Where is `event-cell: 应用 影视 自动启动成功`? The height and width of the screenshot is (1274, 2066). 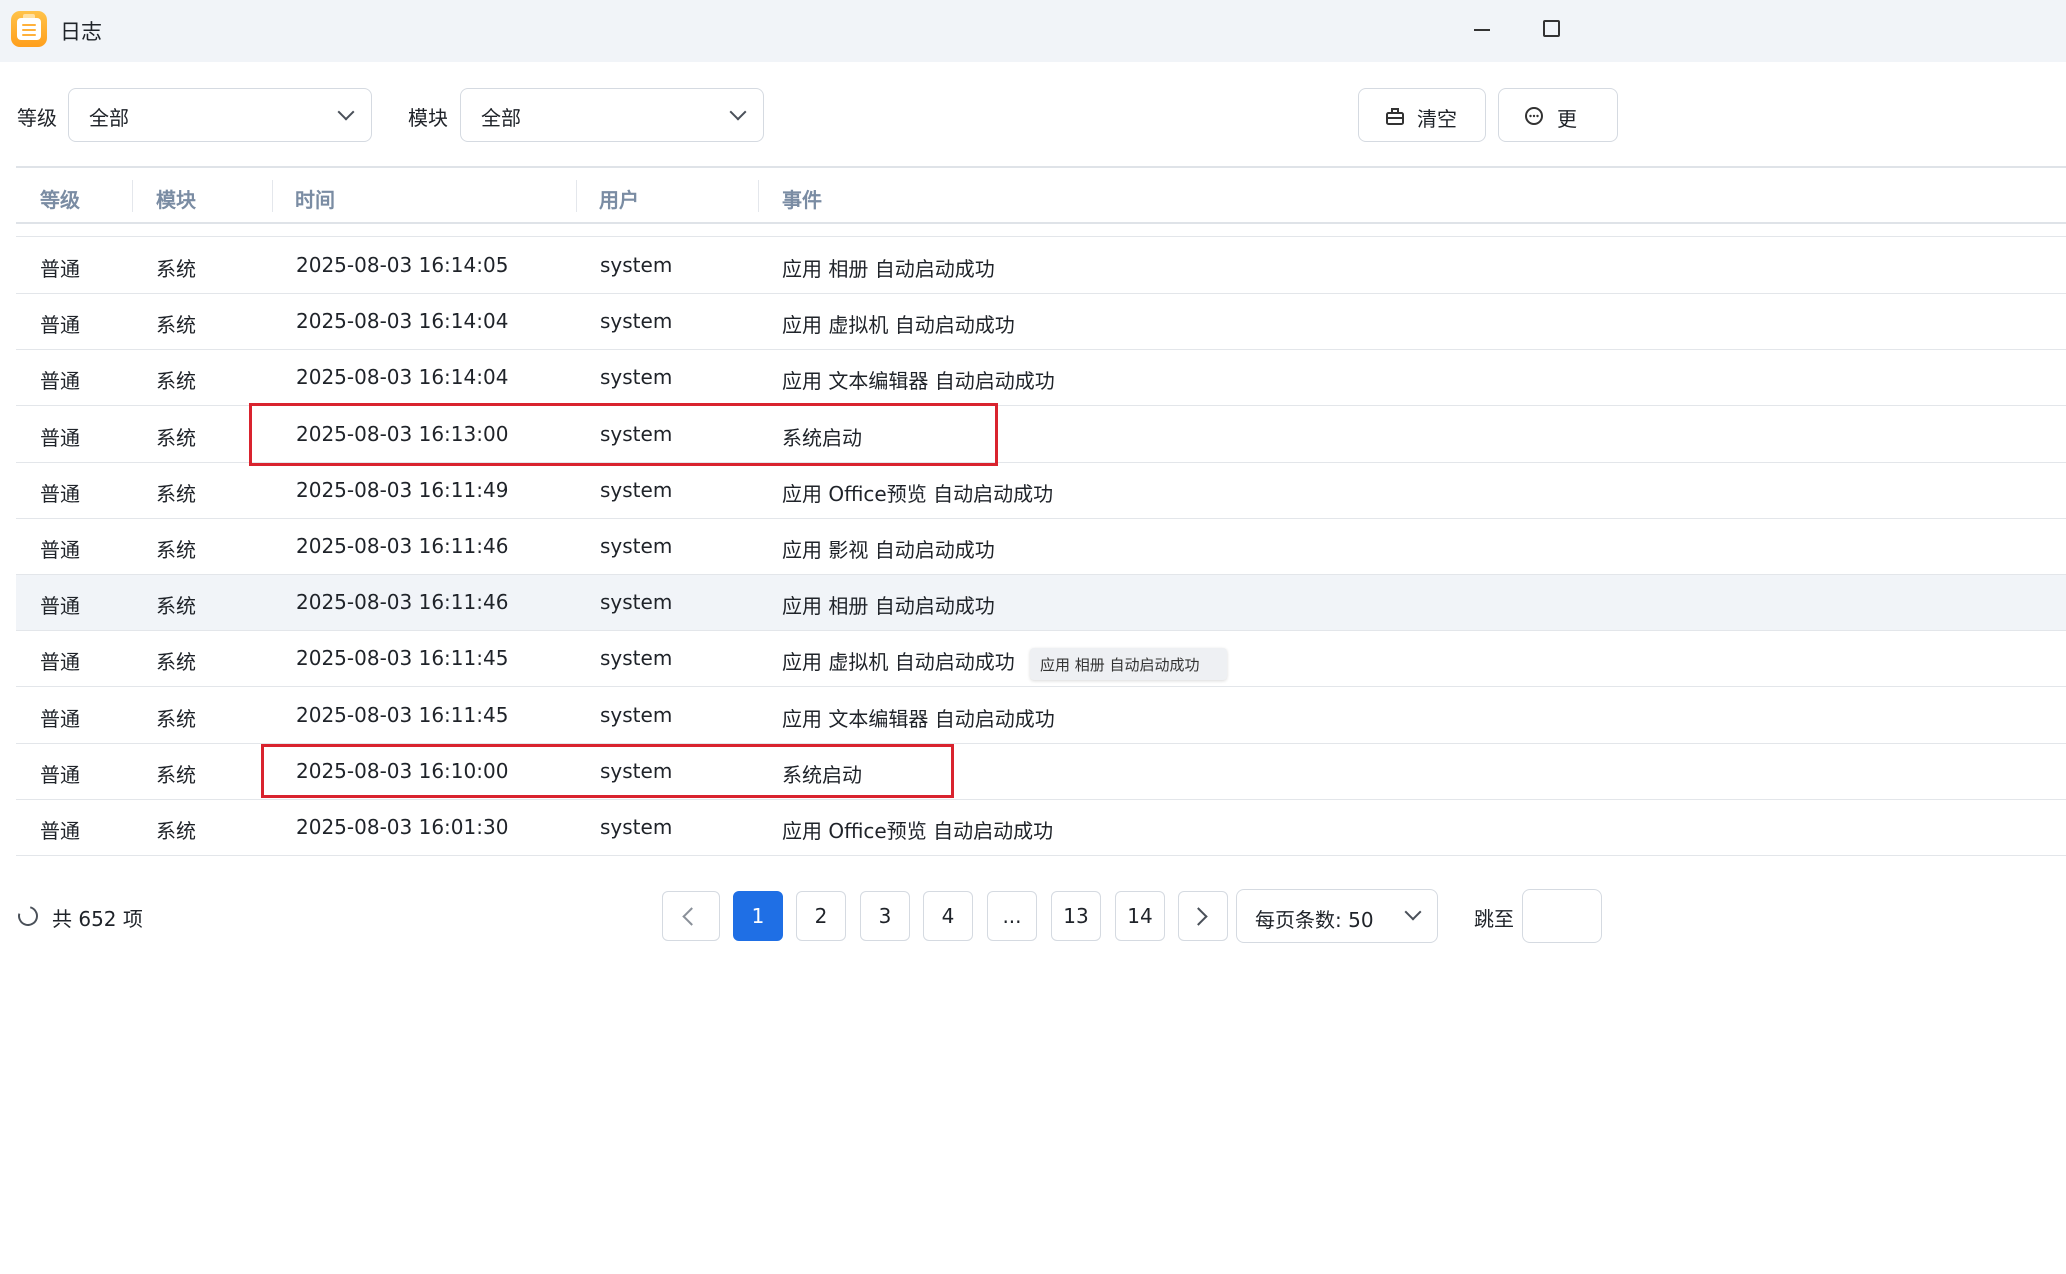 event-cell: 应用 影视 自动启动成功 is located at coordinates (888, 550).